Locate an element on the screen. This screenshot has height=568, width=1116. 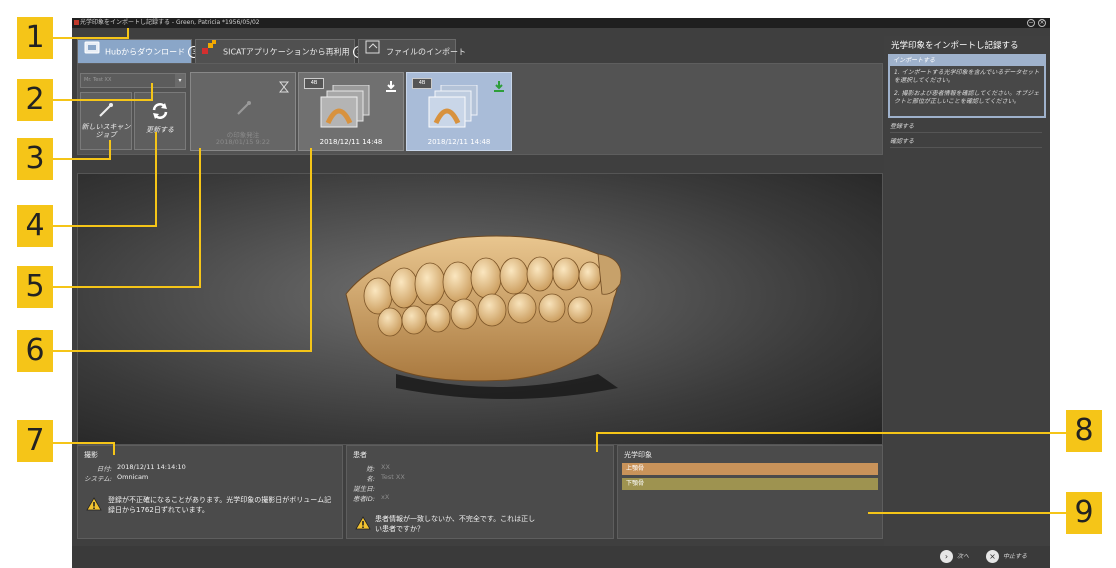
callout-9: 9 is located at coordinates (1084, 513).